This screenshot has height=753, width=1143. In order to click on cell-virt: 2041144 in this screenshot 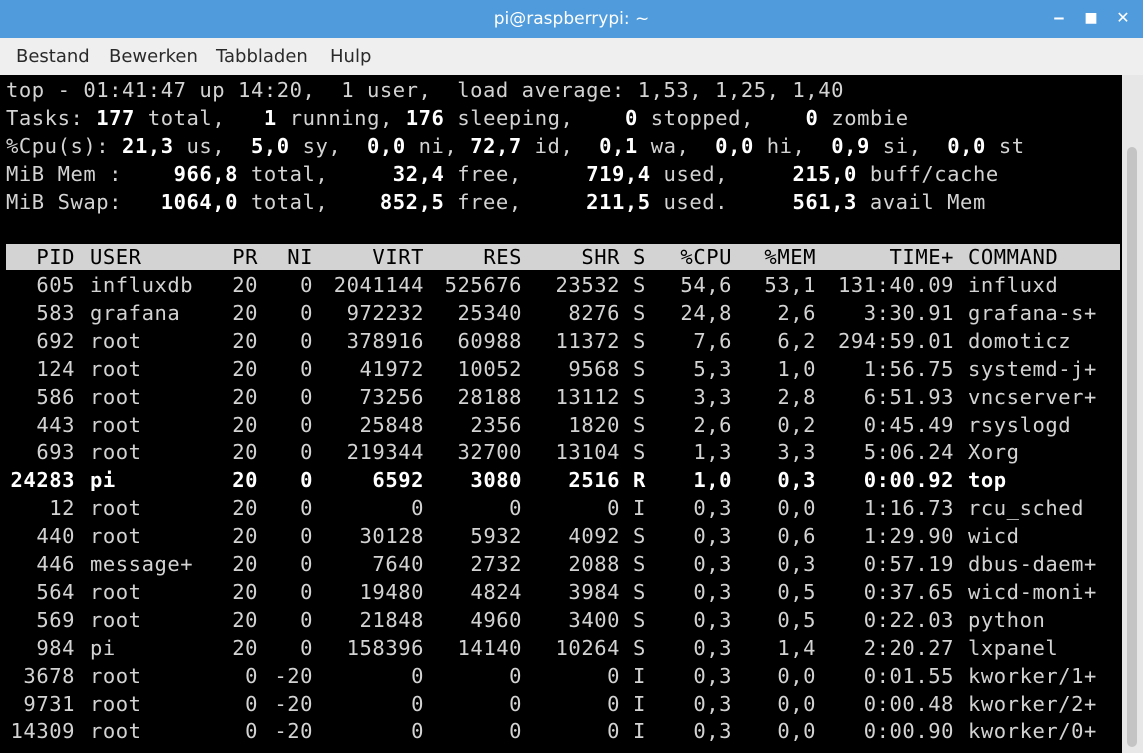, I will do `click(378, 285)`.